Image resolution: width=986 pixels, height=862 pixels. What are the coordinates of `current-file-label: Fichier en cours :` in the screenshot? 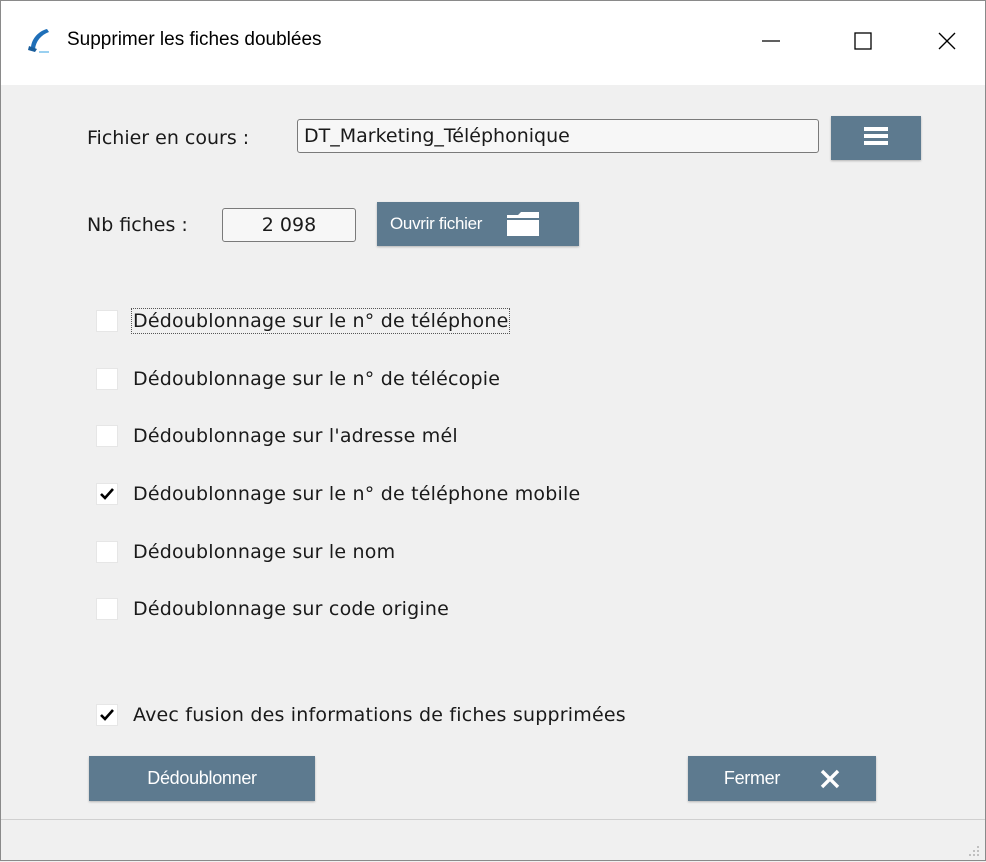 It's located at (168, 138).